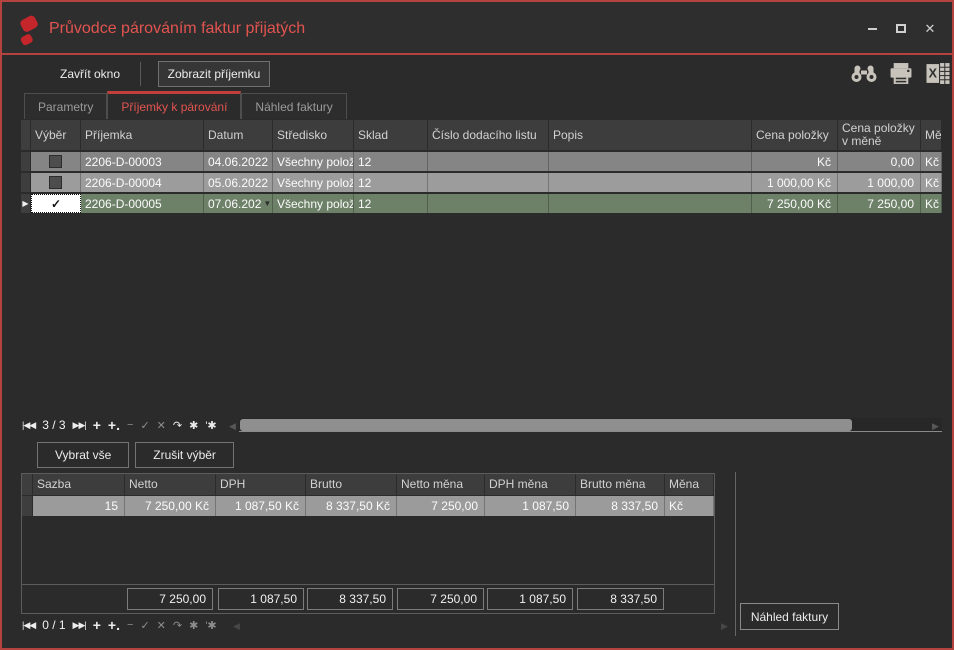 Image resolution: width=954 pixels, height=650 pixels. I want to click on column-header: Sazba, so click(79, 484).